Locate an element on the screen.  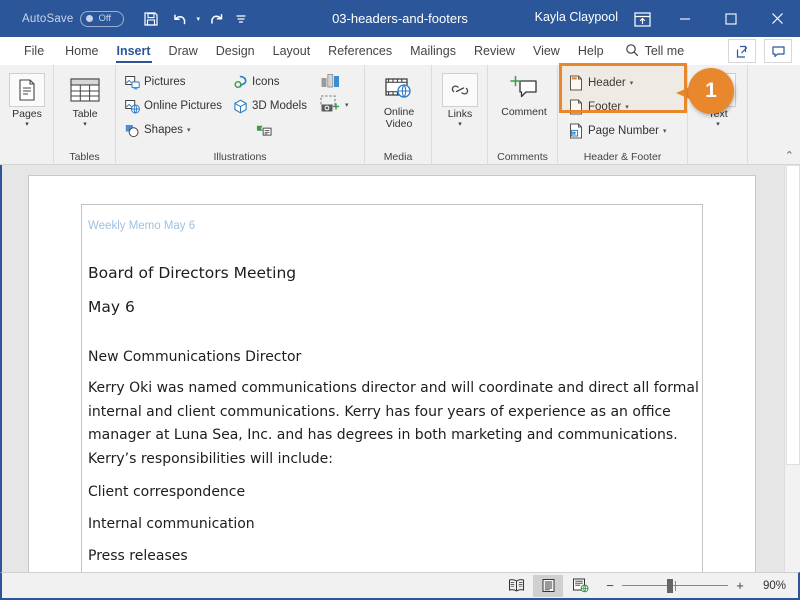
callout-badge-1: 1 is located at coordinates (711, 91).